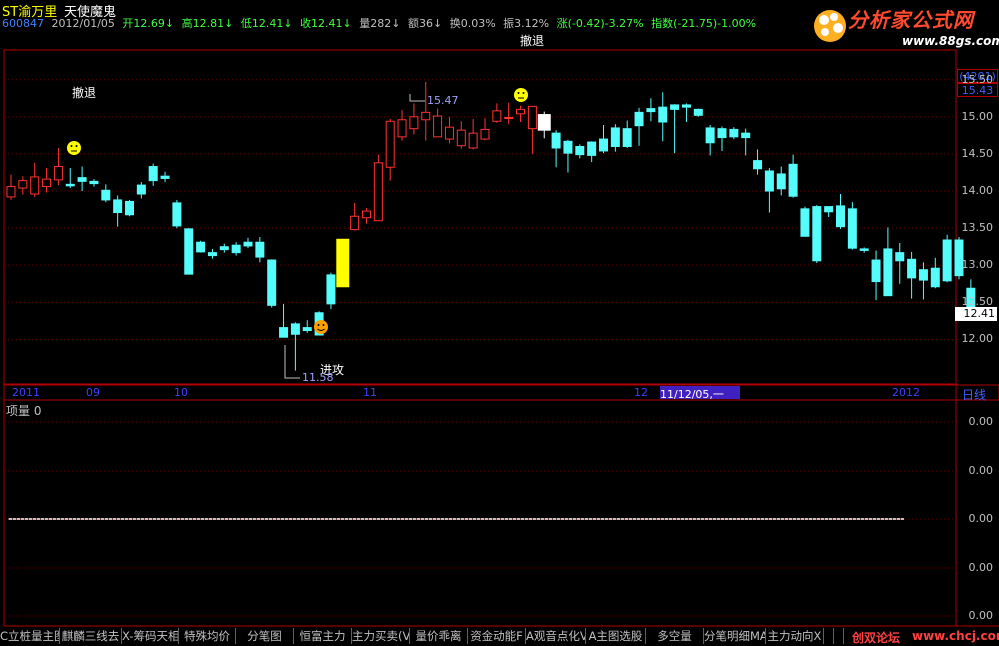 Image resolution: width=999 pixels, height=646 pixels. What do you see at coordinates (976, 314) in the screenshot?
I see `current-price-tag: 12.41` at bounding box center [976, 314].